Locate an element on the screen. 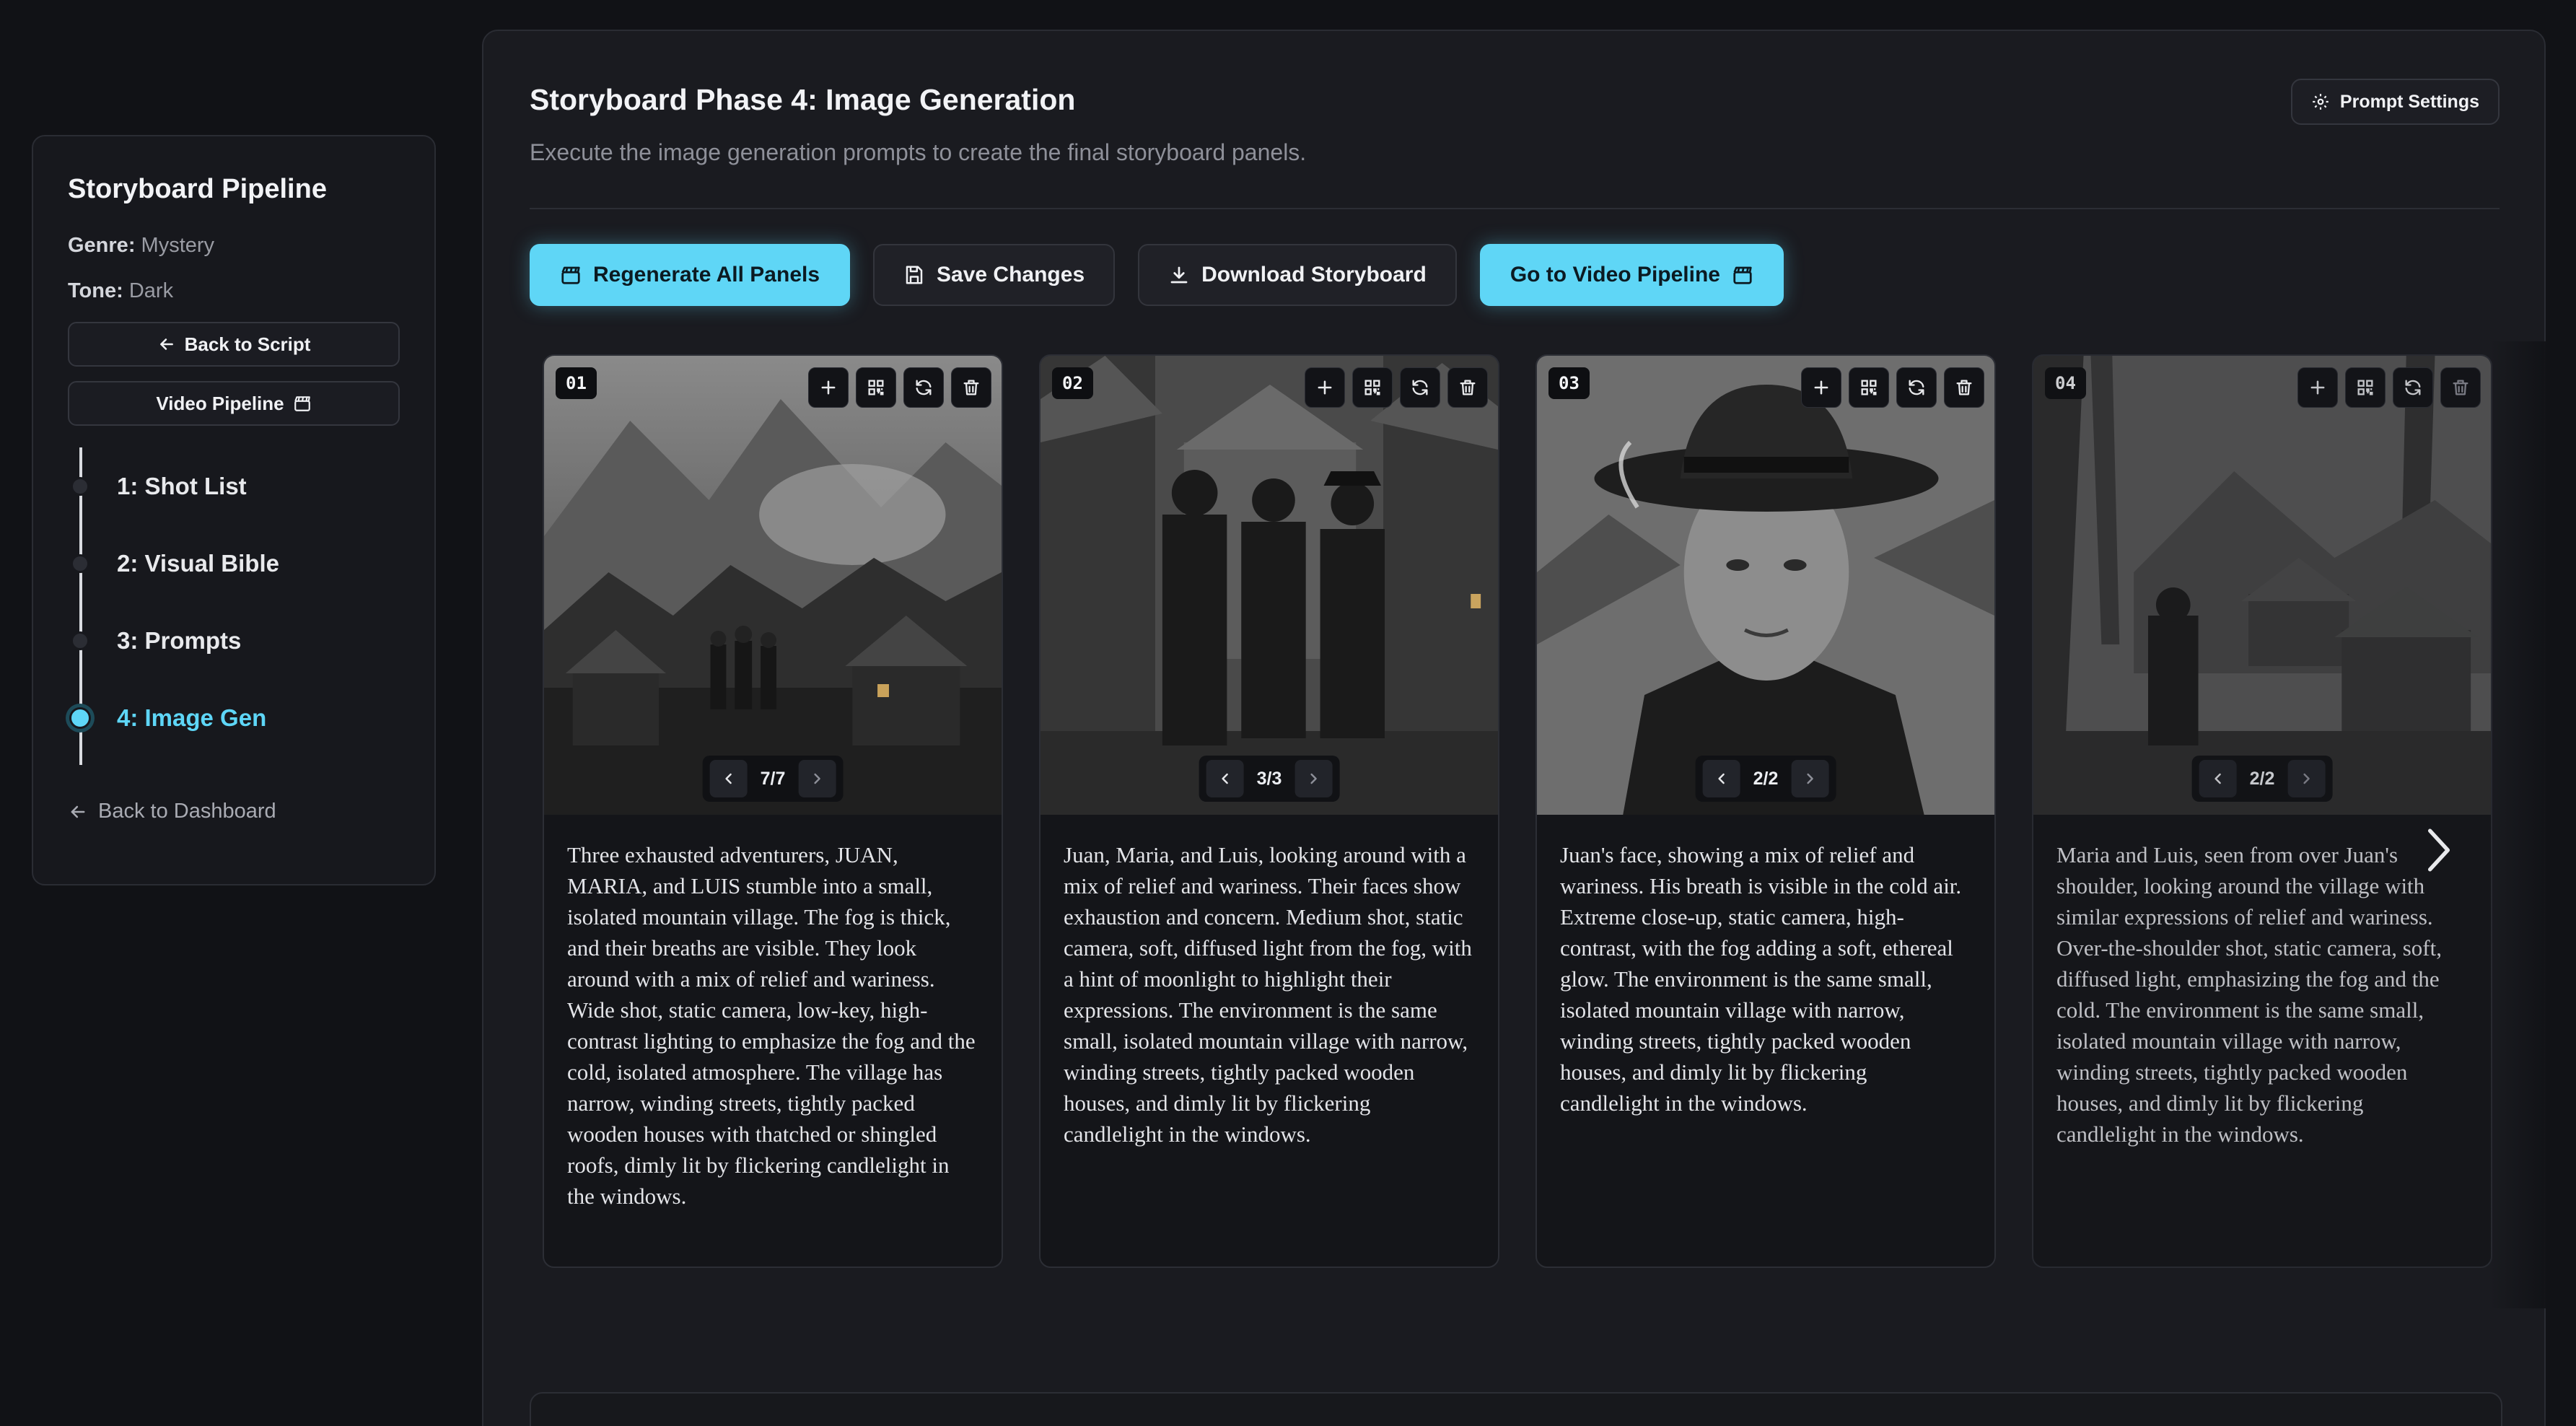 This screenshot has height=1426, width=2576. carousel-next-button is located at coordinates (2439, 850).